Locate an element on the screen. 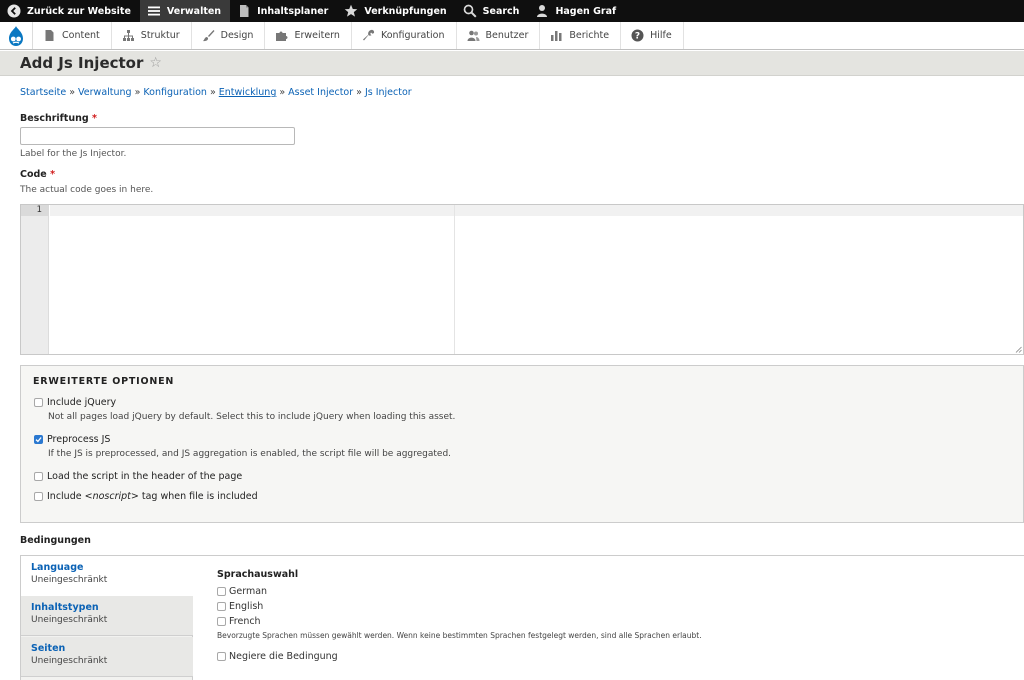  toolbar-back-to-site: Zurück zur Website is located at coordinates (70, 11).